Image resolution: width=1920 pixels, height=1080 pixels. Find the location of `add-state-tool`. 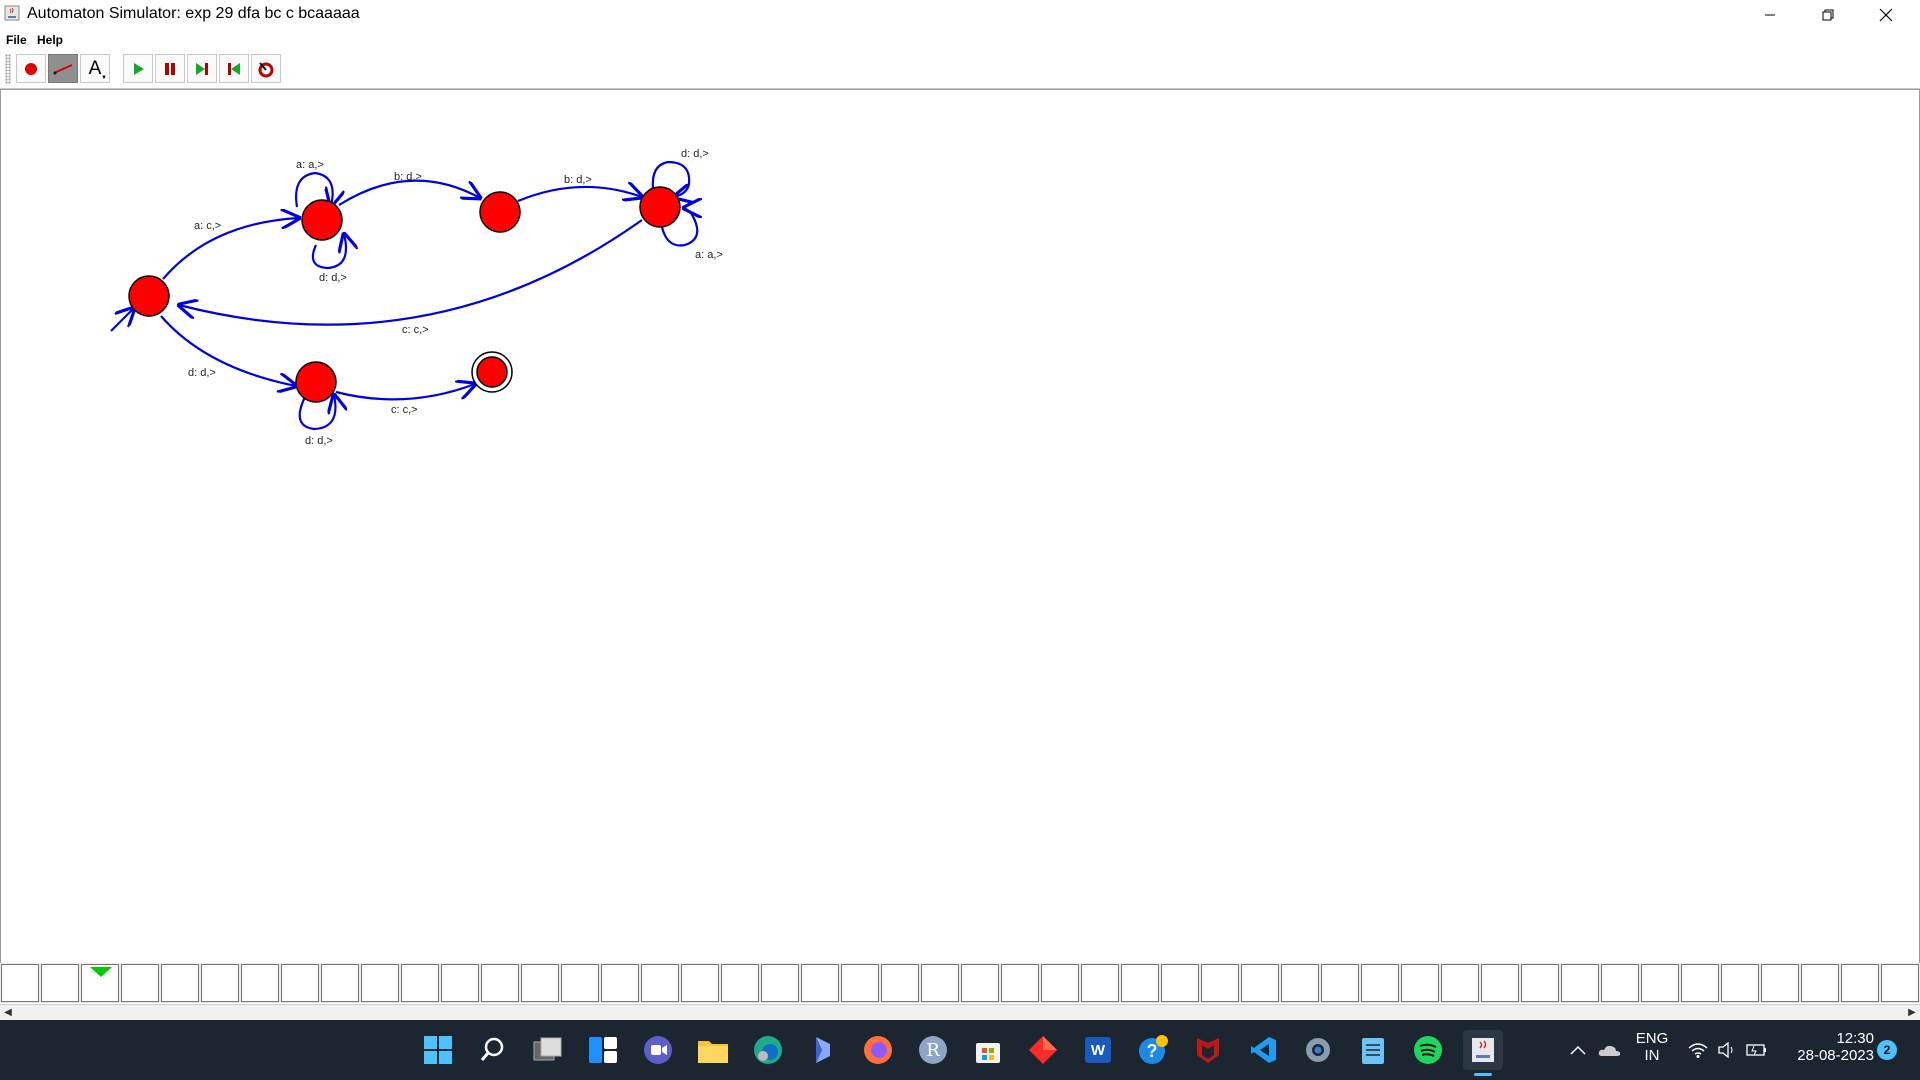

add-state-tool is located at coordinates (31, 68).